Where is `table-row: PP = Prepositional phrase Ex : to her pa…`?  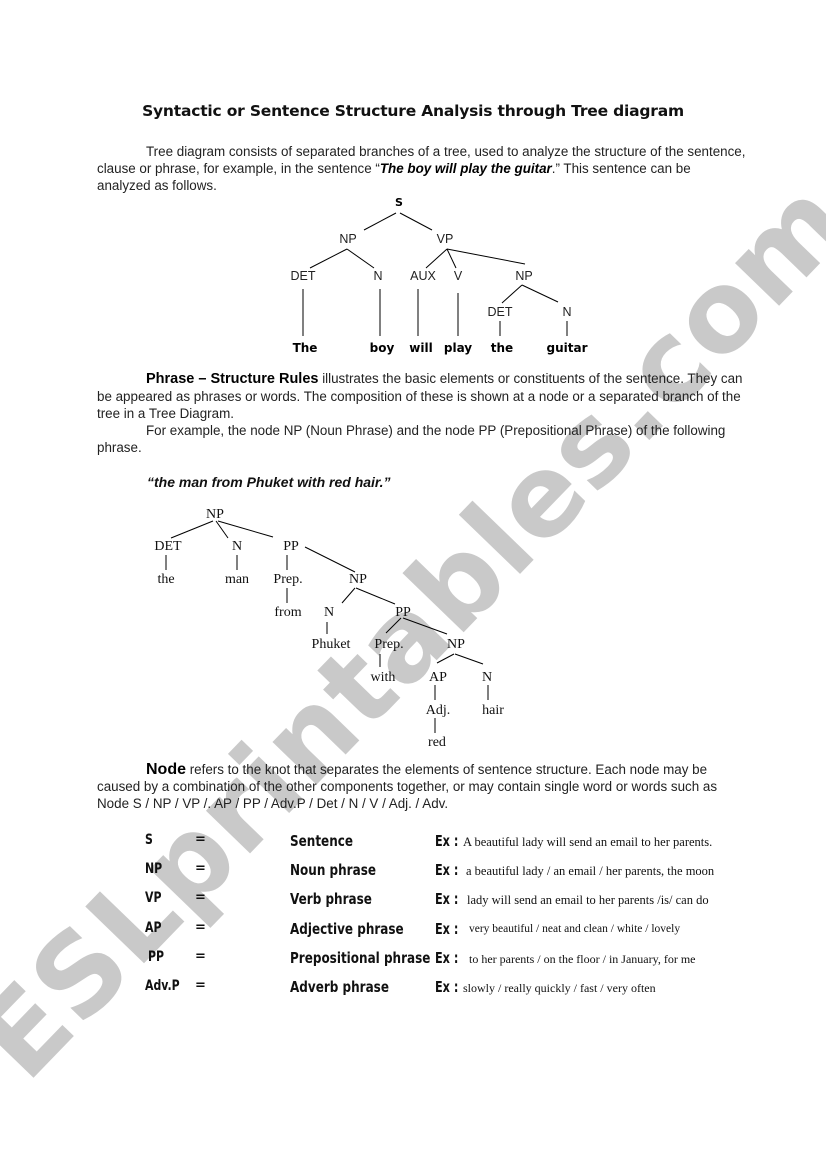
table-row: PP = Prepositional phrase Ex : to her pa… is located at coordinates (455, 961).